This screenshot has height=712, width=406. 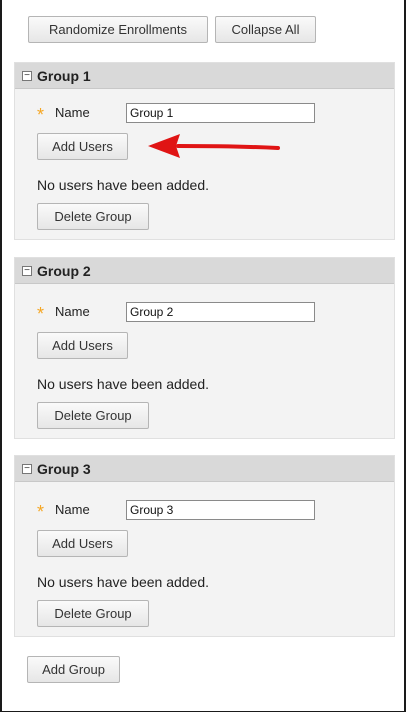 What do you see at coordinates (204, 271) in the screenshot?
I see `group-header-2: − Group 2` at bounding box center [204, 271].